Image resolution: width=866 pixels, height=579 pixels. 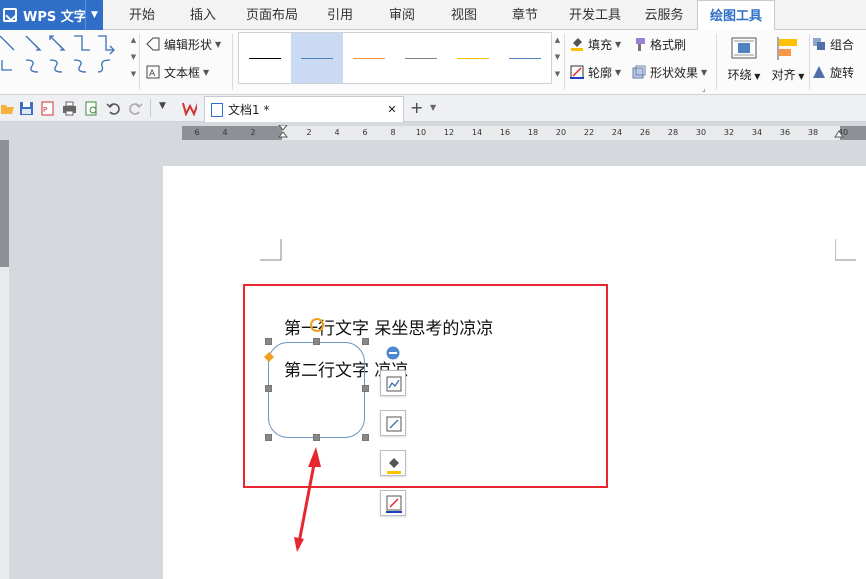 What do you see at coordinates (393, 503) in the screenshot?
I see `shape-outline-button` at bounding box center [393, 503].